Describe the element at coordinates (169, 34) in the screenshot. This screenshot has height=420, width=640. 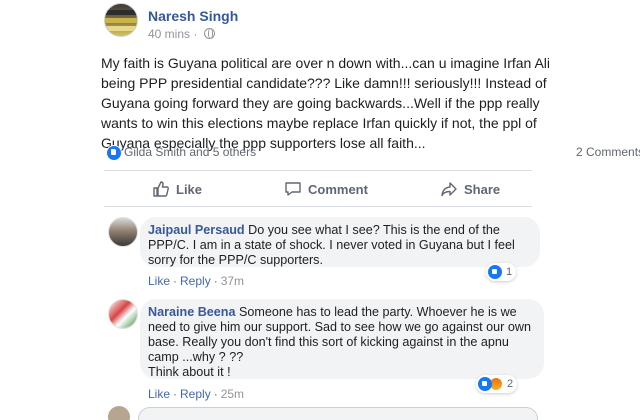
I see `post-time: 40 mins` at that location.